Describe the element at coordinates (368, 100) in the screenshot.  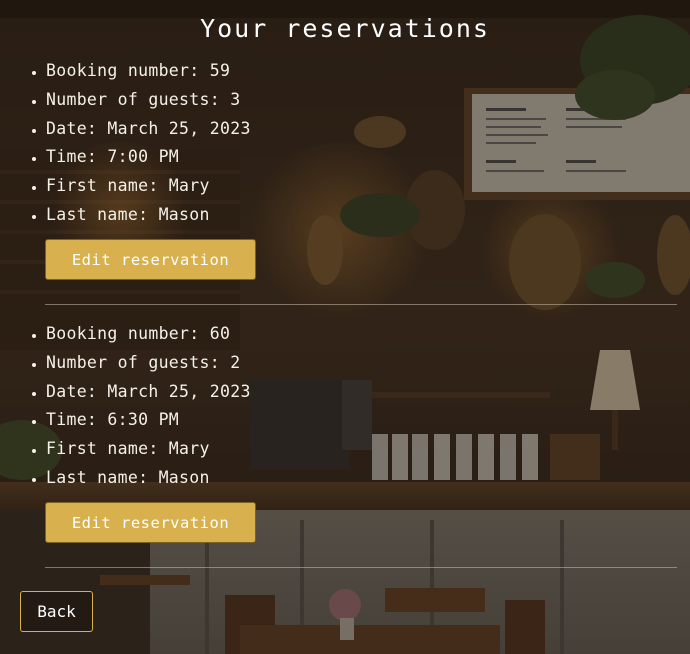
I see `number-of-guests: Number of guests: 3` at that location.